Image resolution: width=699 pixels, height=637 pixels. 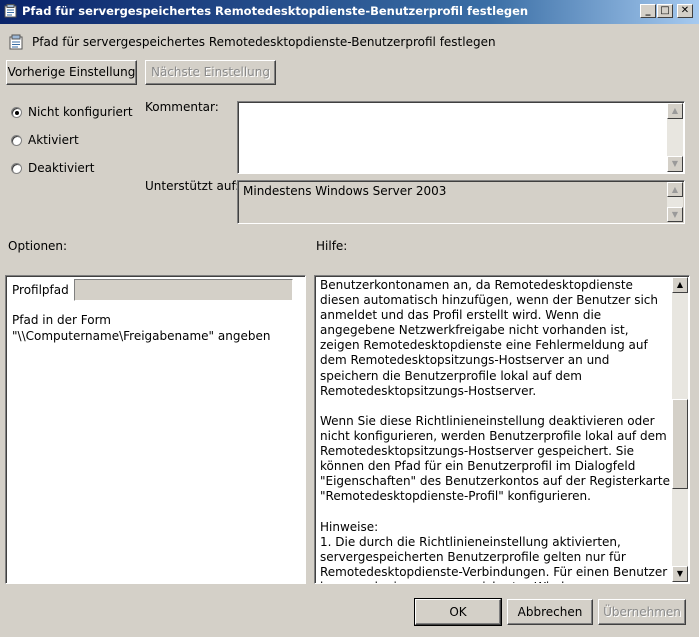 I want to click on options-label: Optionen:, so click(x=38, y=246).